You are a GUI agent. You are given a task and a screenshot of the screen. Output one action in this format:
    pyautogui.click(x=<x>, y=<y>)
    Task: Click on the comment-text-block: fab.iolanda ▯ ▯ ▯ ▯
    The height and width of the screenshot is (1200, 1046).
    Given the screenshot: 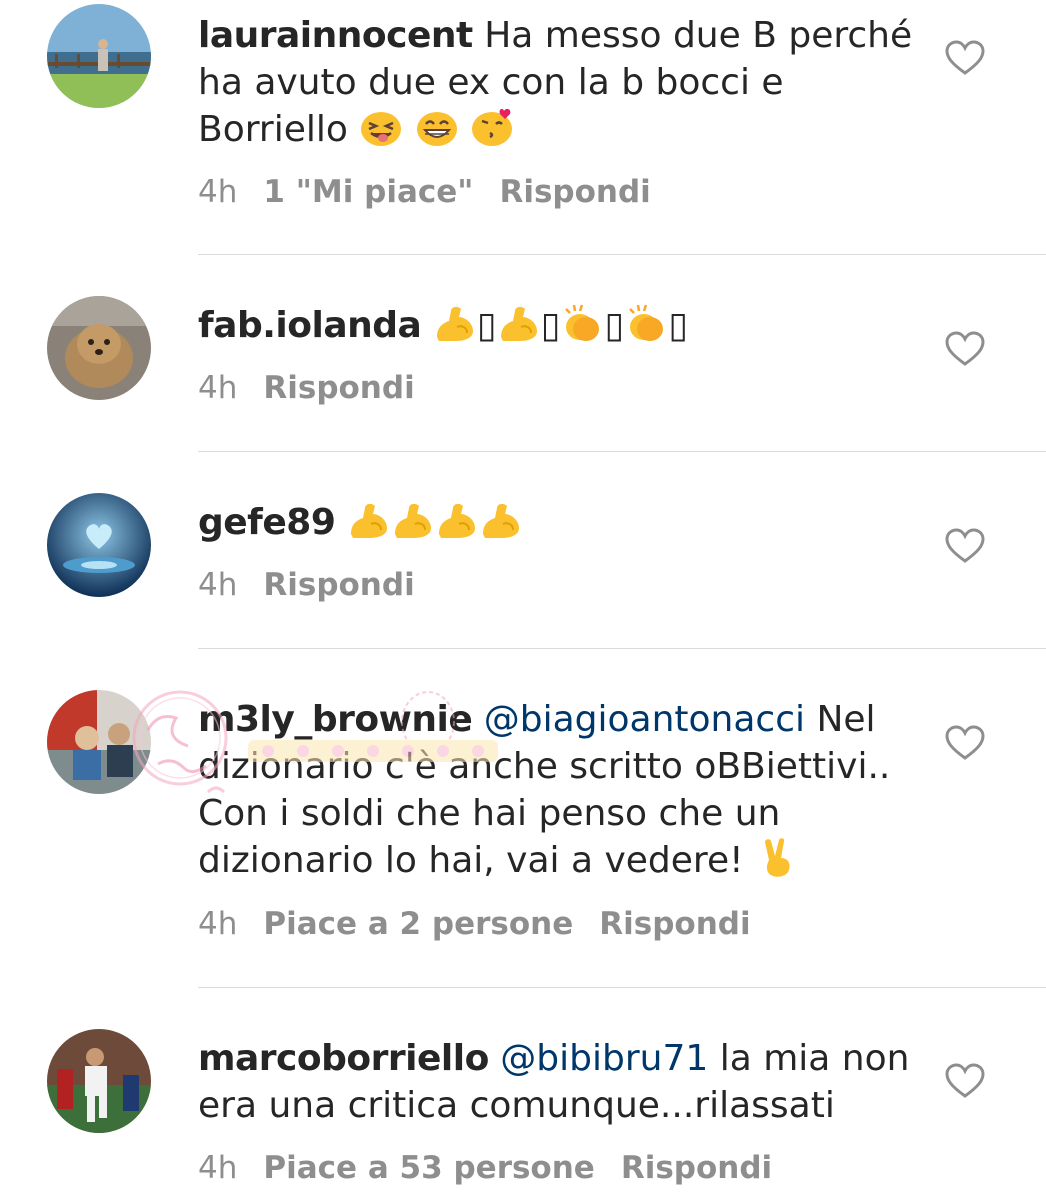 What is the action you would take?
    pyautogui.click(x=558, y=325)
    